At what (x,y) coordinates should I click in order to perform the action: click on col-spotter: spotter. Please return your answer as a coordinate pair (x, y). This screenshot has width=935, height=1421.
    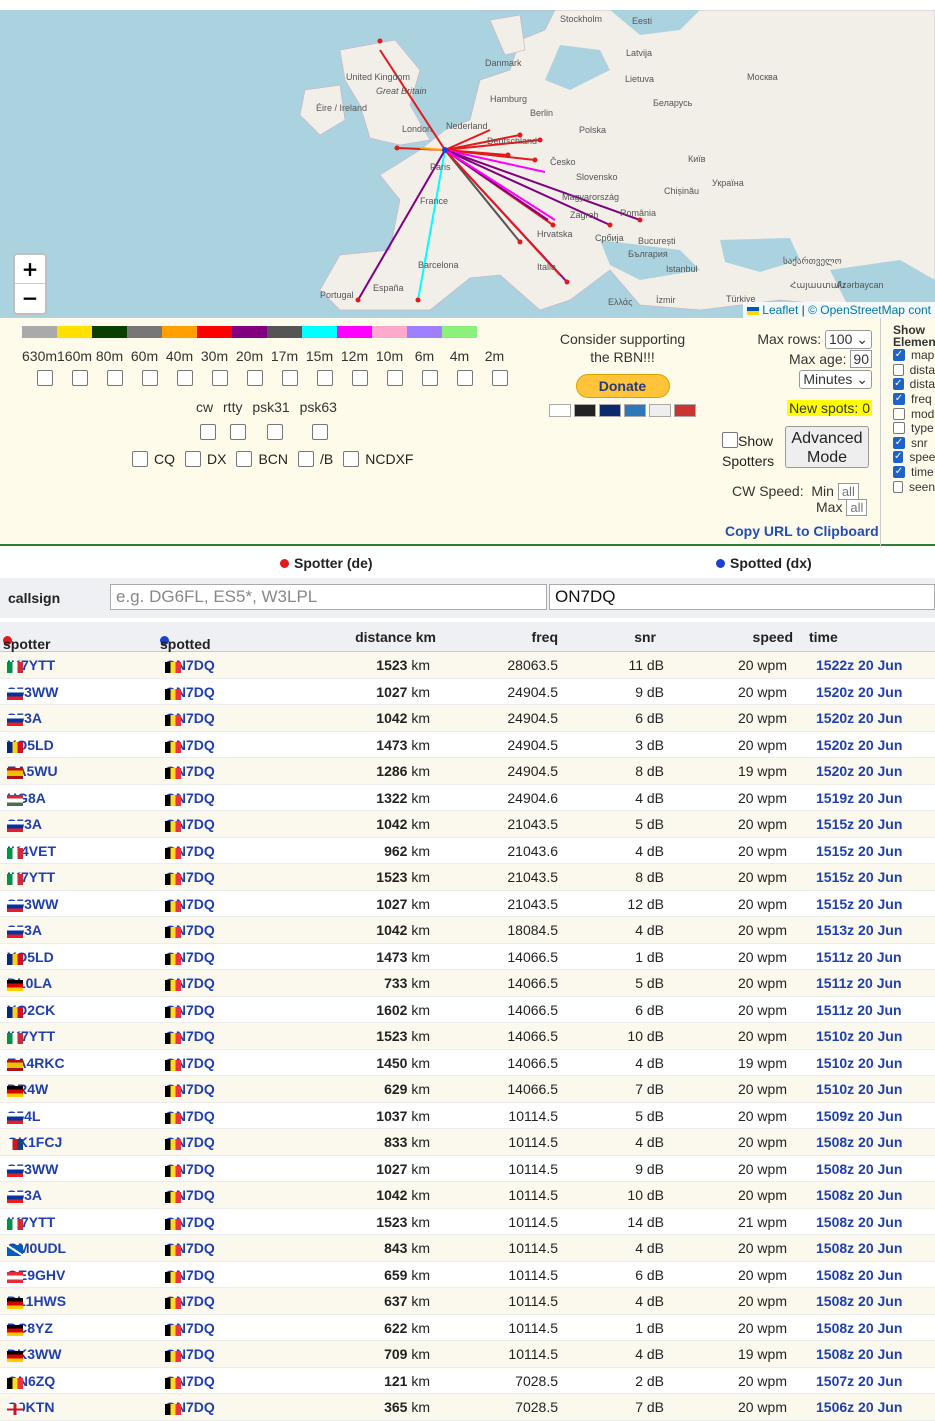
    Looking at the image, I should click on (26, 644).